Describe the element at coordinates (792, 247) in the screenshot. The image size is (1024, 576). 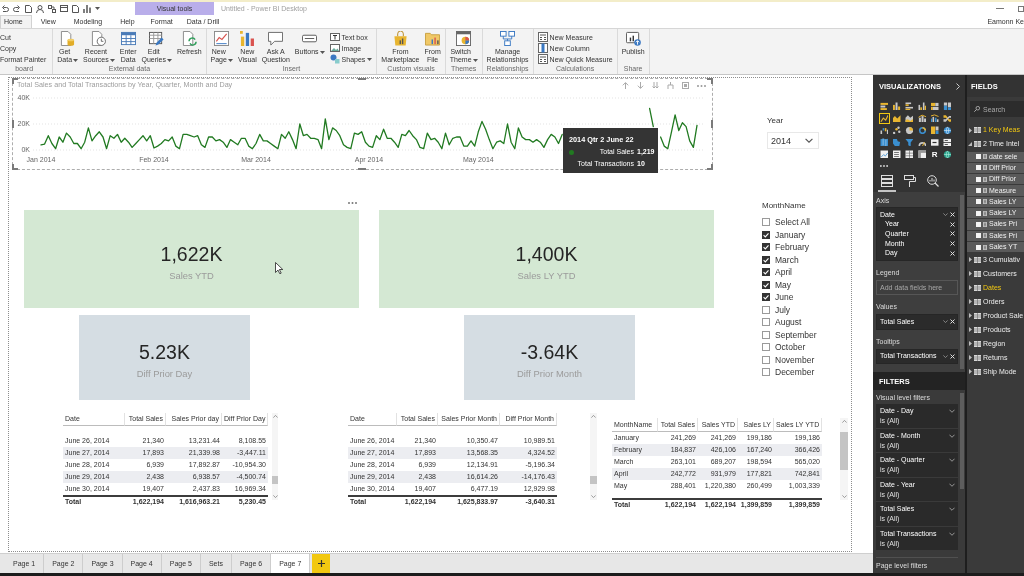
I see `slicer-item-label: February` at that location.